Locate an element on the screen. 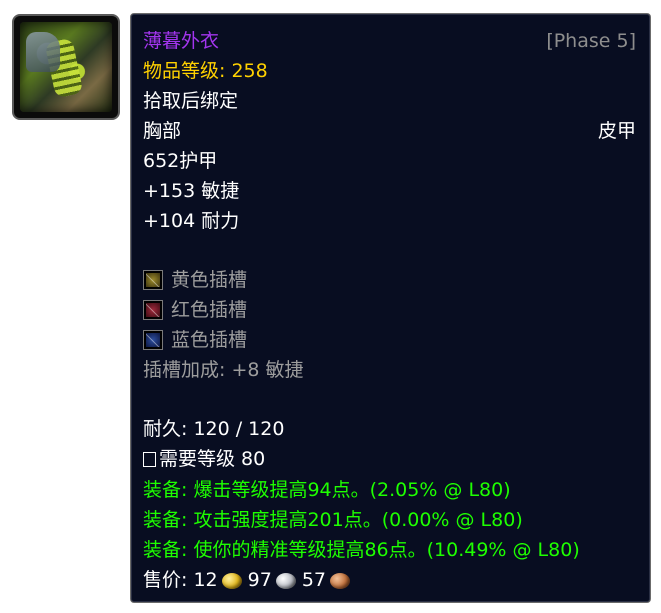 Image resolution: width=661 pixels, height=613 pixels. slot-row: 胸部 皮甲 is located at coordinates (389, 131).